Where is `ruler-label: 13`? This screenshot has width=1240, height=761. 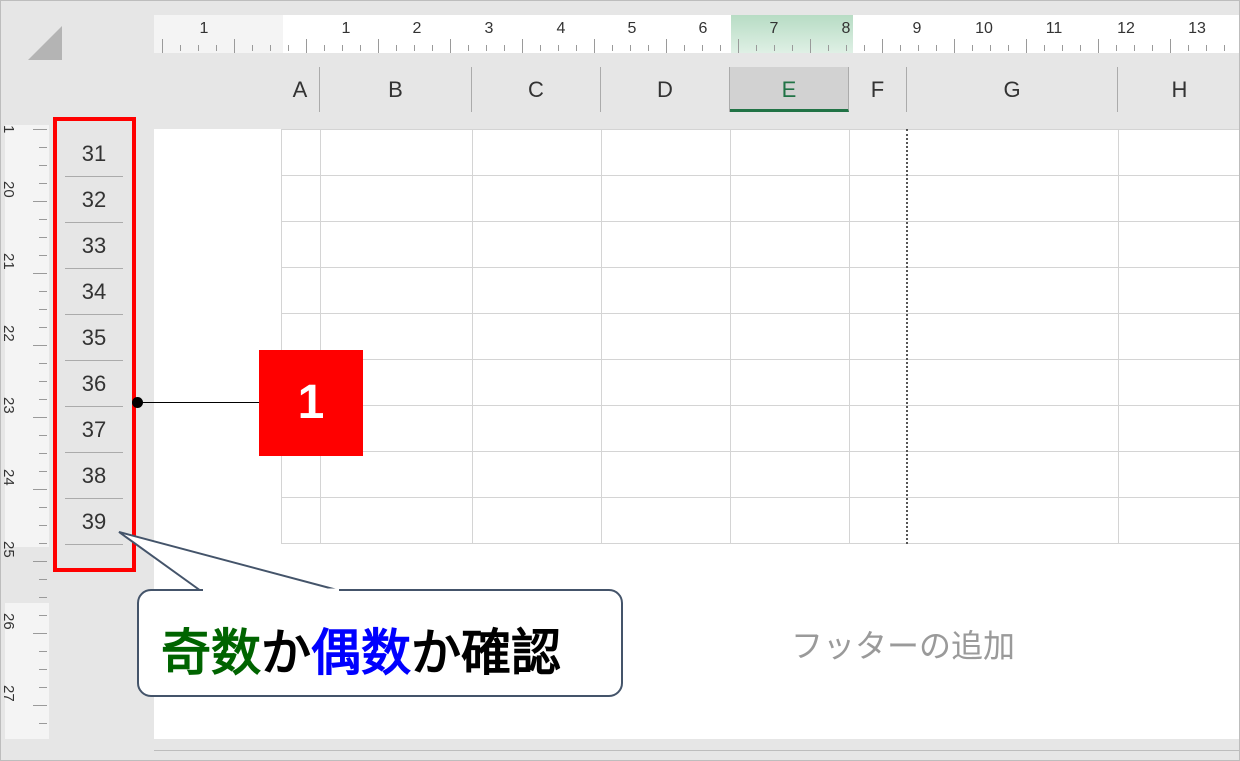
ruler-label: 13 is located at coordinates (1197, 28).